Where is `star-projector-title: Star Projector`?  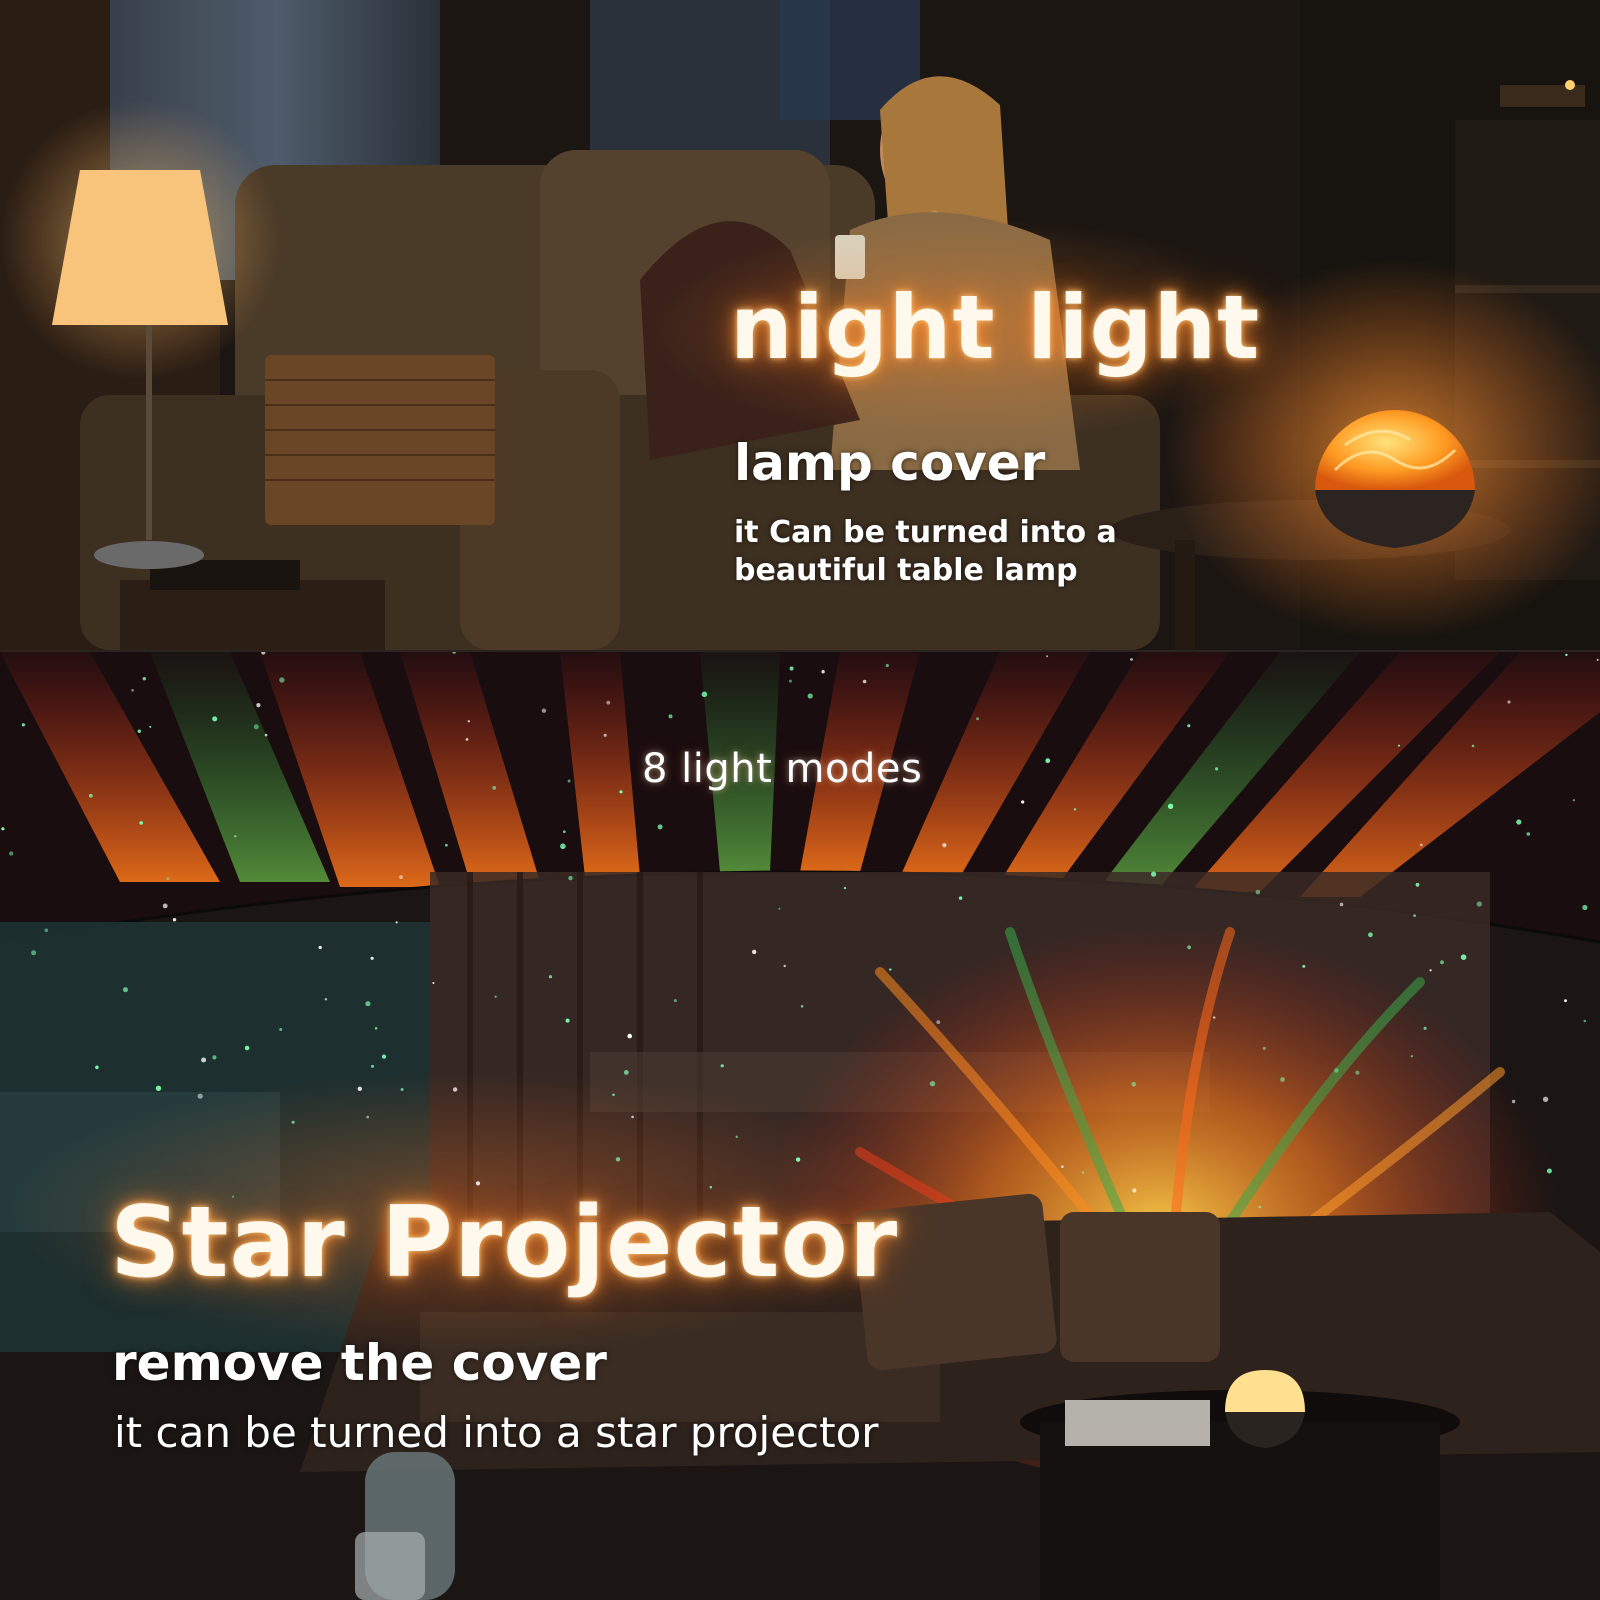 star-projector-title: Star Projector is located at coordinates (504, 1243).